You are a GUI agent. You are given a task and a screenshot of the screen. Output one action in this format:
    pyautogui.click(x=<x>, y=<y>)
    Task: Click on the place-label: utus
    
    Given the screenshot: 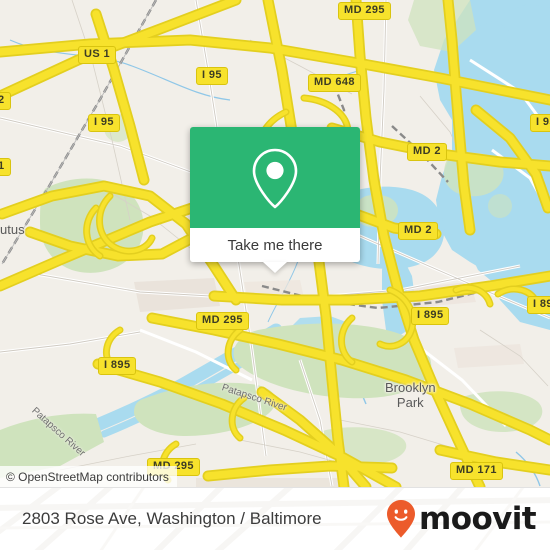 What is the action you would take?
    pyautogui.click(x=12, y=229)
    